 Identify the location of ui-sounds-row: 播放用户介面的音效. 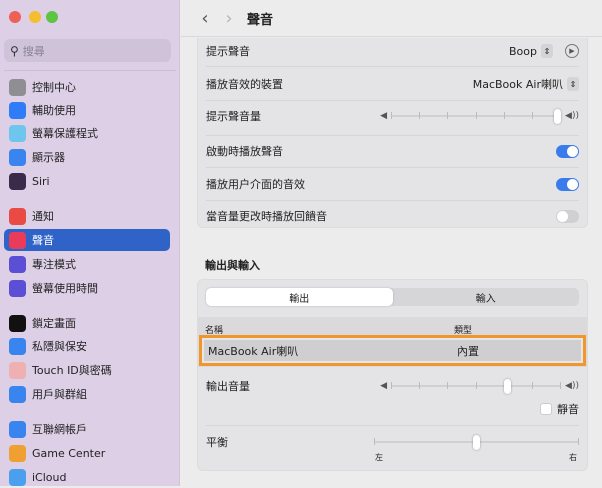
(392, 184).